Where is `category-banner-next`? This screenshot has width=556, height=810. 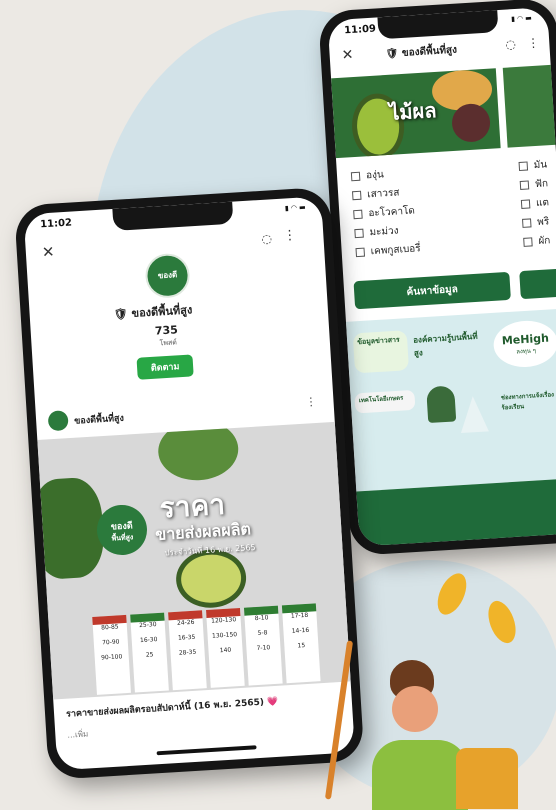 category-banner-next is located at coordinates (529, 106).